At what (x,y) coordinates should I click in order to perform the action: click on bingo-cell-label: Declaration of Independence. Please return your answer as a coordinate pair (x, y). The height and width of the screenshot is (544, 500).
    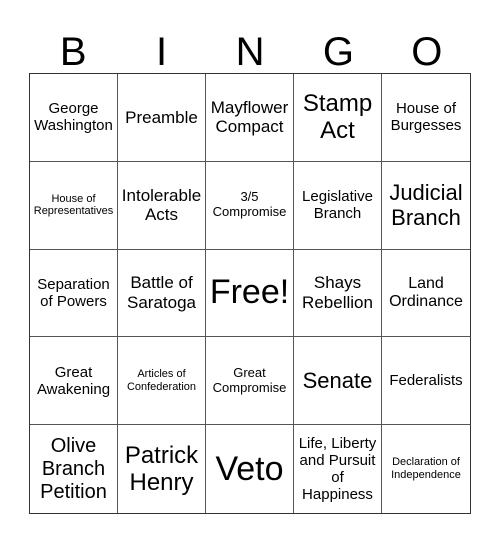
    Looking at the image, I should click on (426, 469).